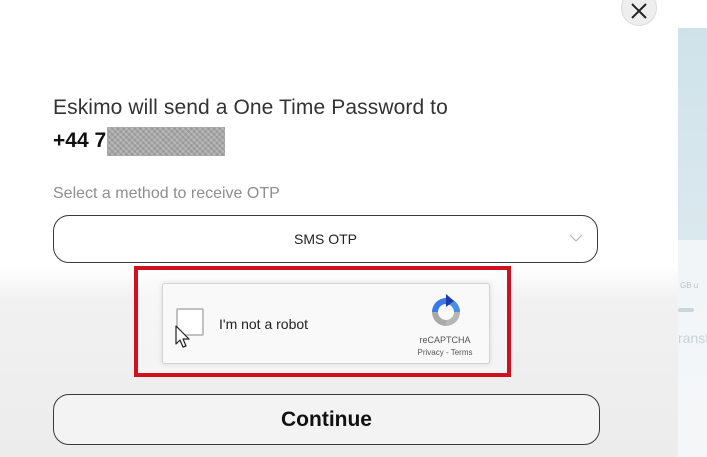 The height and width of the screenshot is (457, 707). I want to click on otp-info-text: Eskimo will send a One Time Password to, so click(250, 107).